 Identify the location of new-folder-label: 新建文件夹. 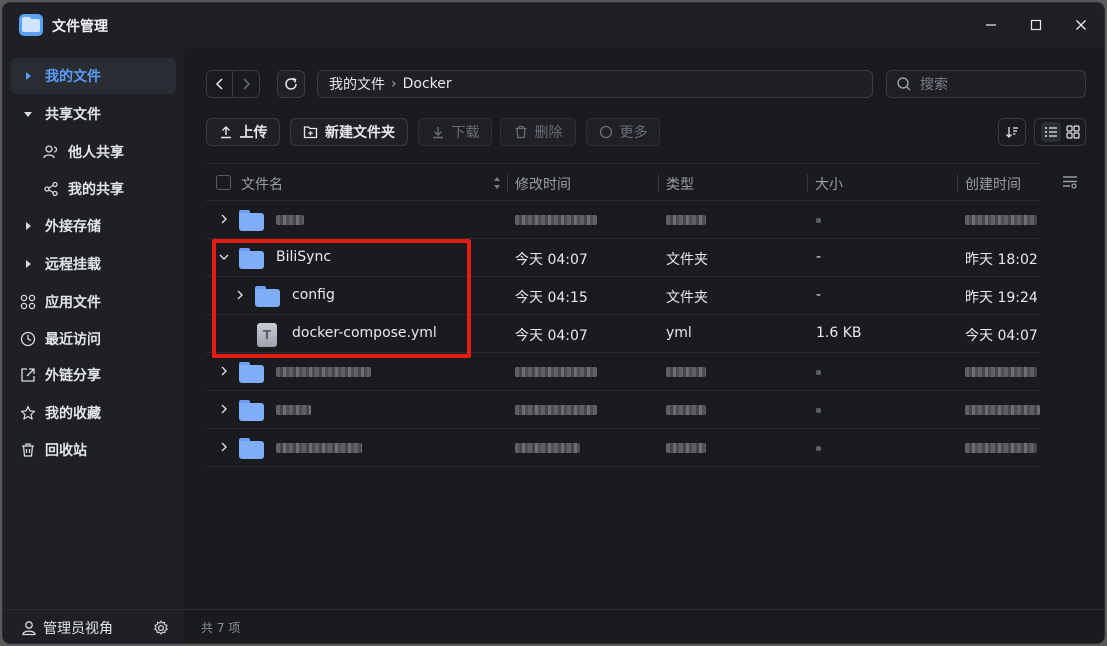
(360, 133).